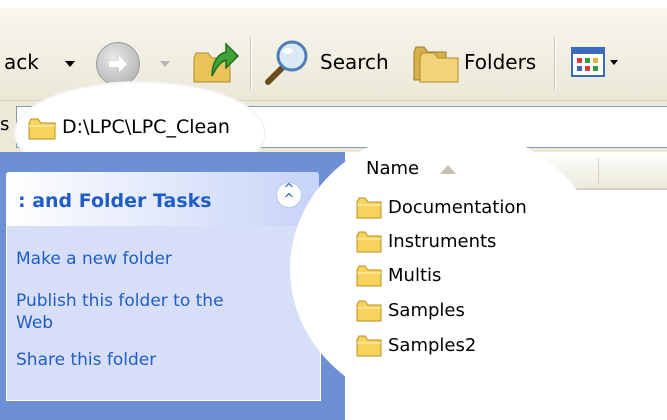 The width and height of the screenshot is (667, 420). What do you see at coordinates (448, 169) in the screenshot?
I see `sort-ascending-icon` at bounding box center [448, 169].